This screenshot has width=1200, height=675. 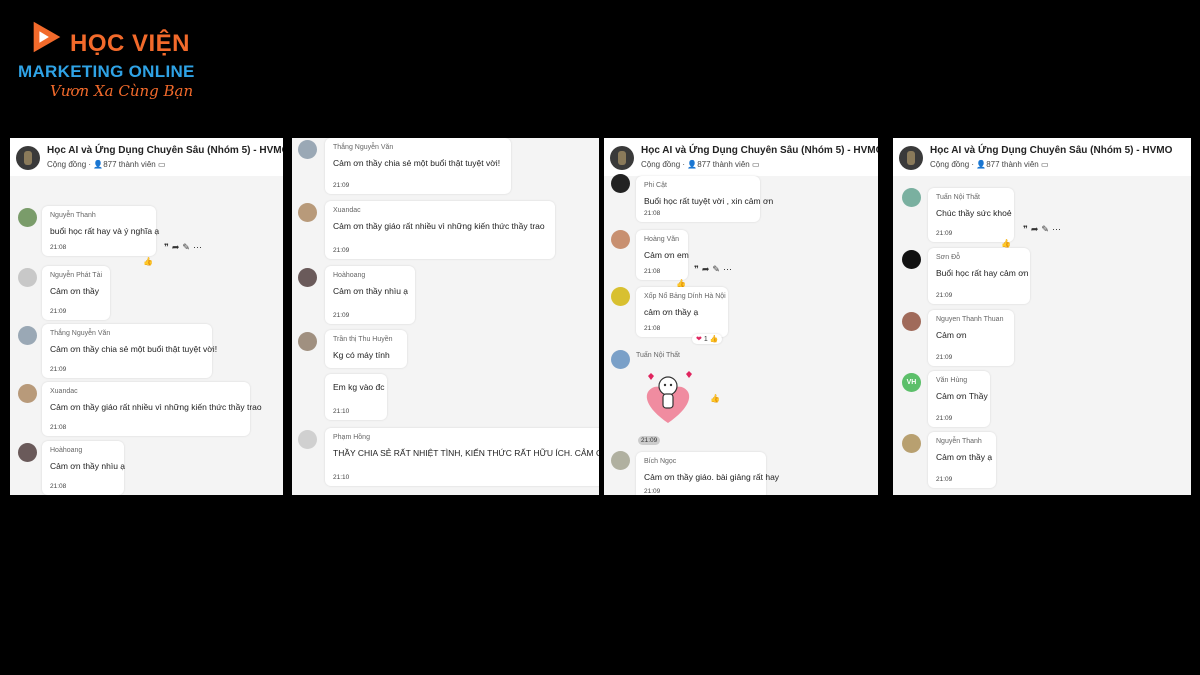 I want to click on logo-line-1: HỌC VIỆN, so click(x=130, y=43).